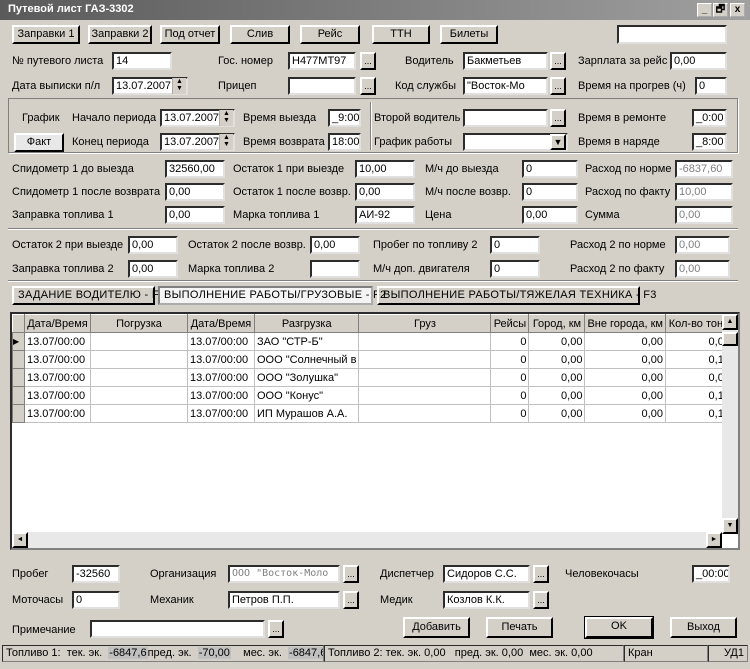 Image resolution: width=750 pixels, height=669 pixels. I want to click on end-spinner: ▲ ▼, so click(226, 142).